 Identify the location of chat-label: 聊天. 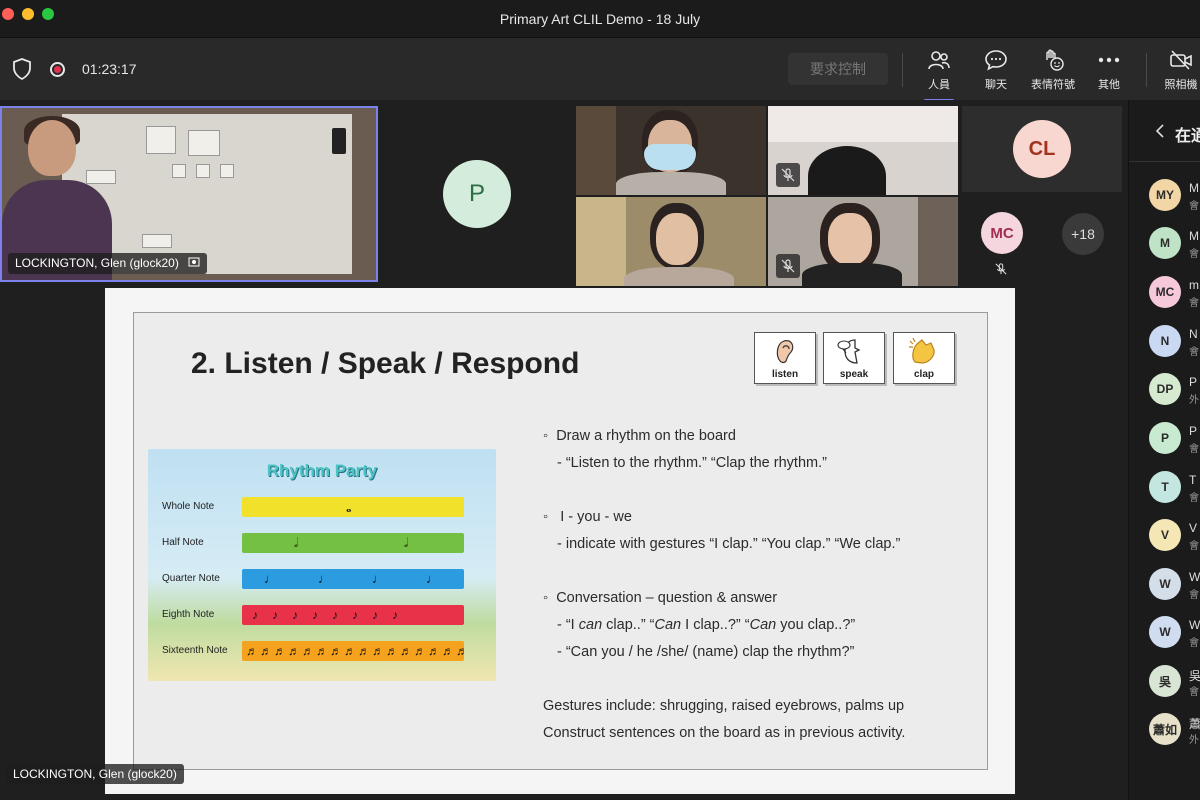
(996, 85).